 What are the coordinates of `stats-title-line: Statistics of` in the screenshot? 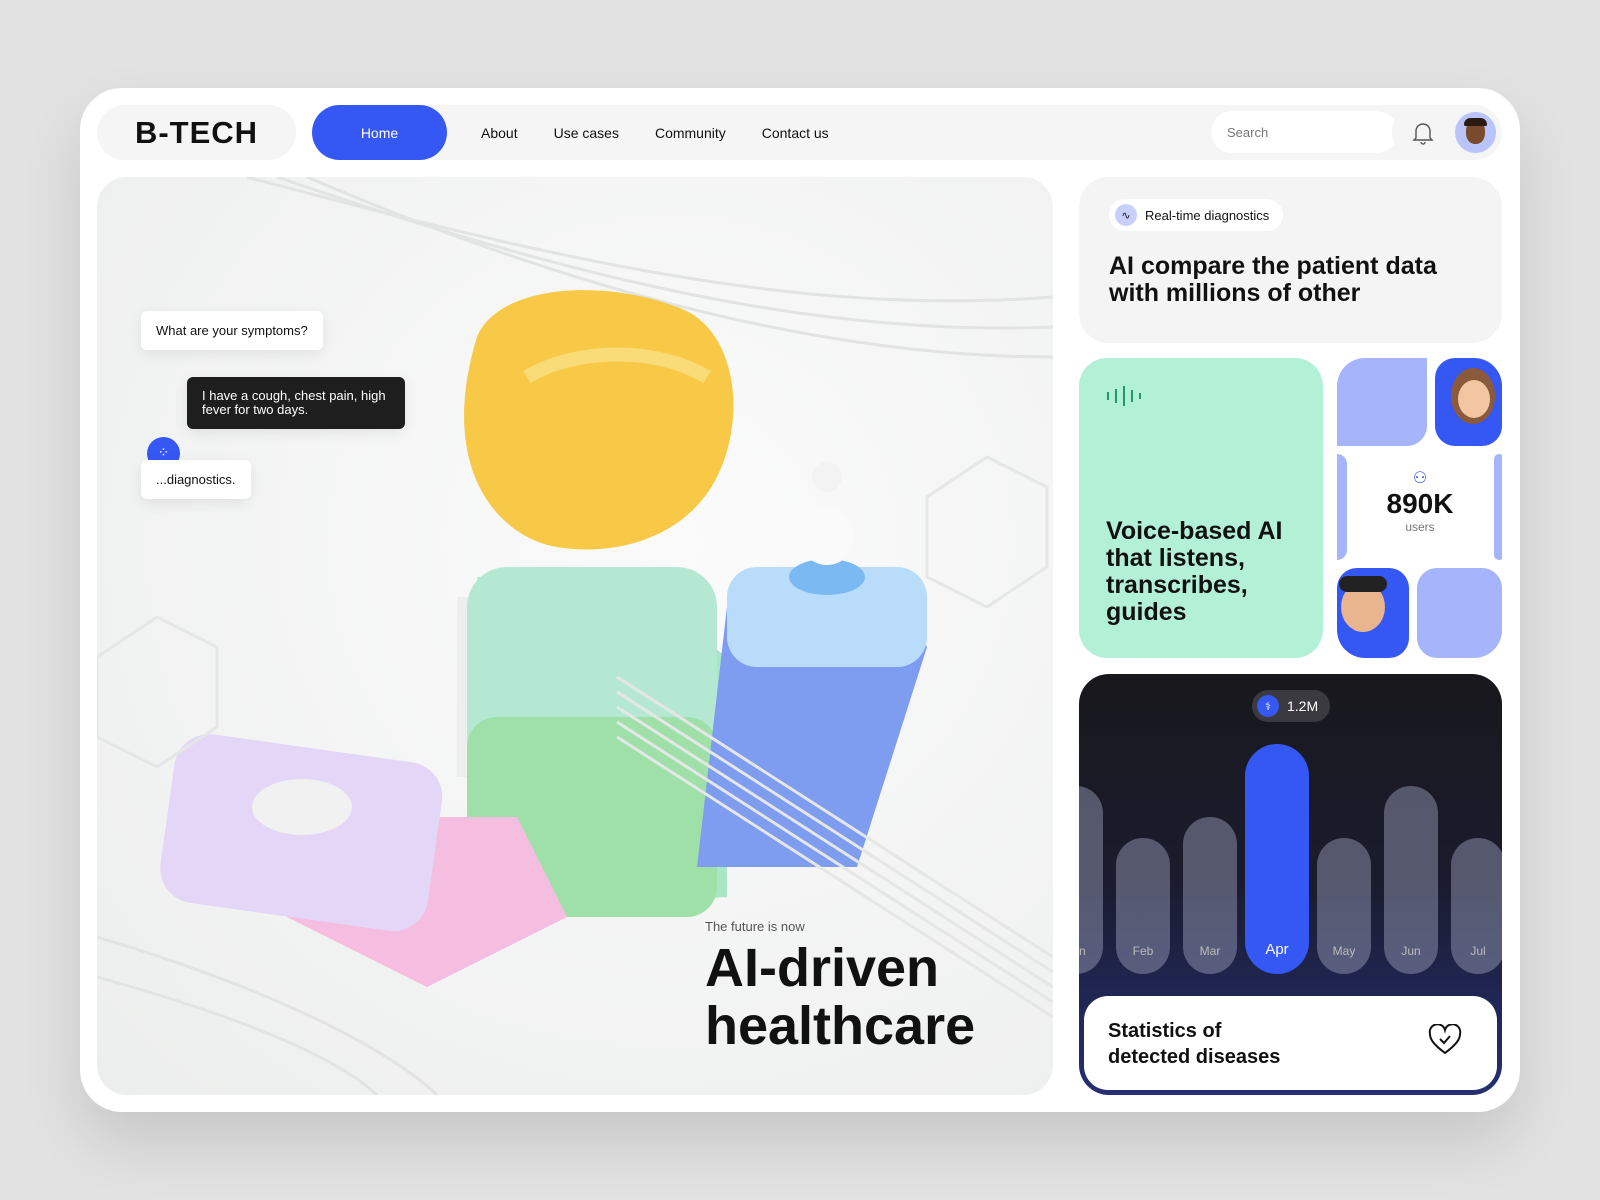 It's located at (1165, 1031).